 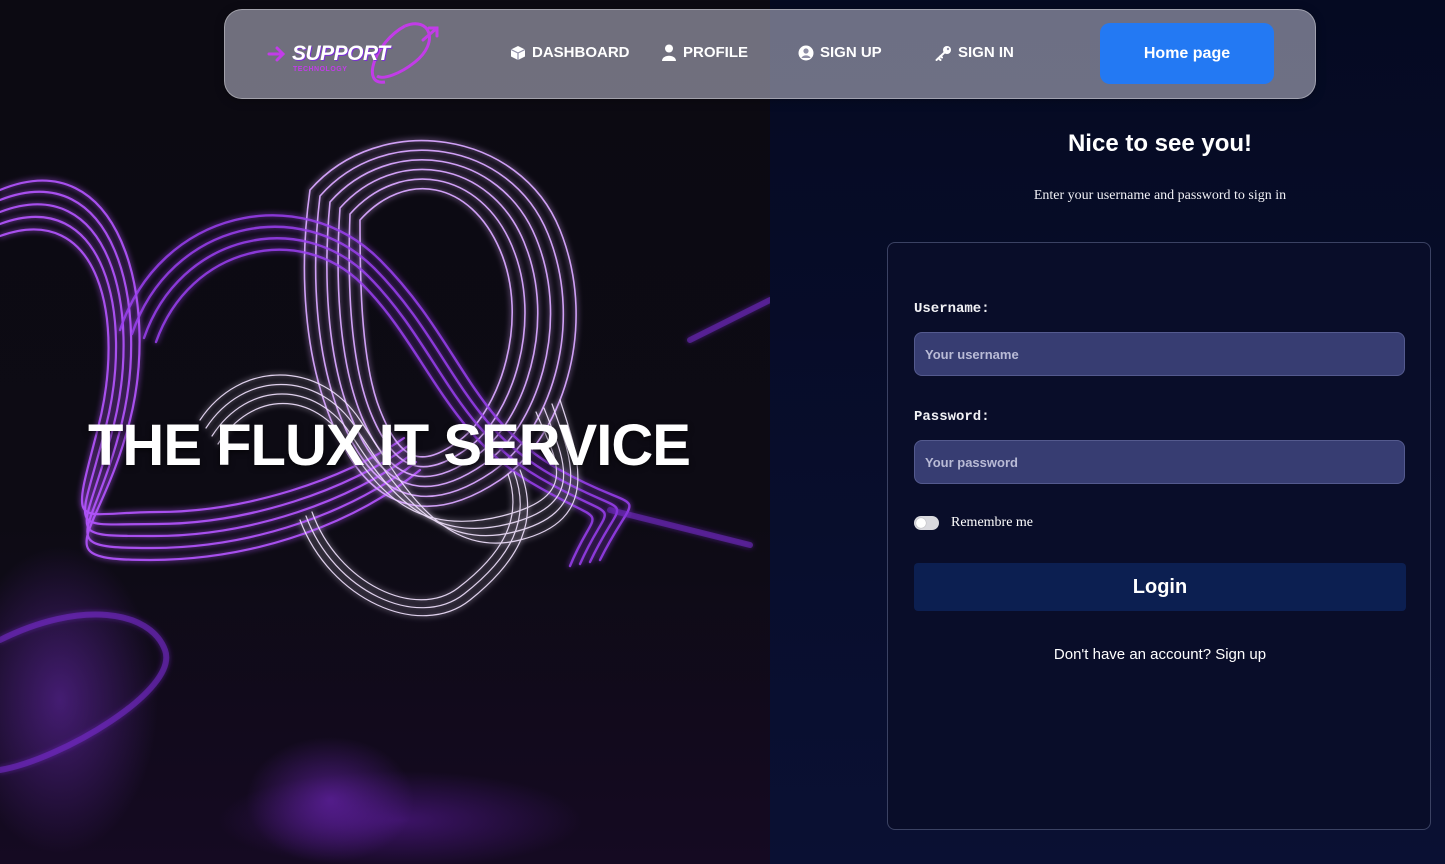 What do you see at coordinates (1159, 462) in the screenshot?
I see `password-field` at bounding box center [1159, 462].